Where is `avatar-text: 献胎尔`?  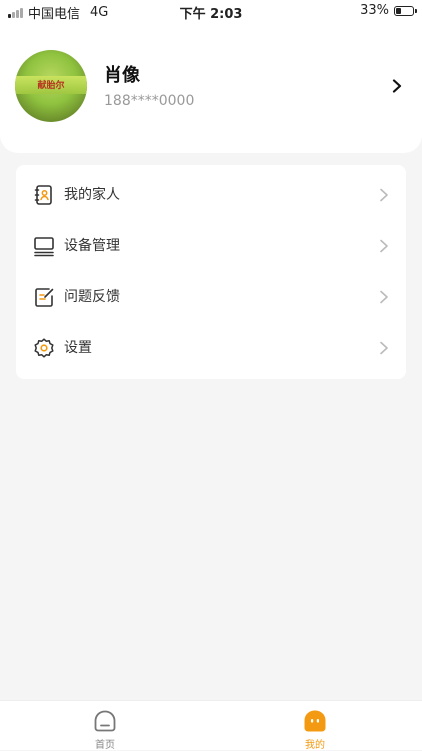 avatar-text: 献胎尔 is located at coordinates (51, 86).